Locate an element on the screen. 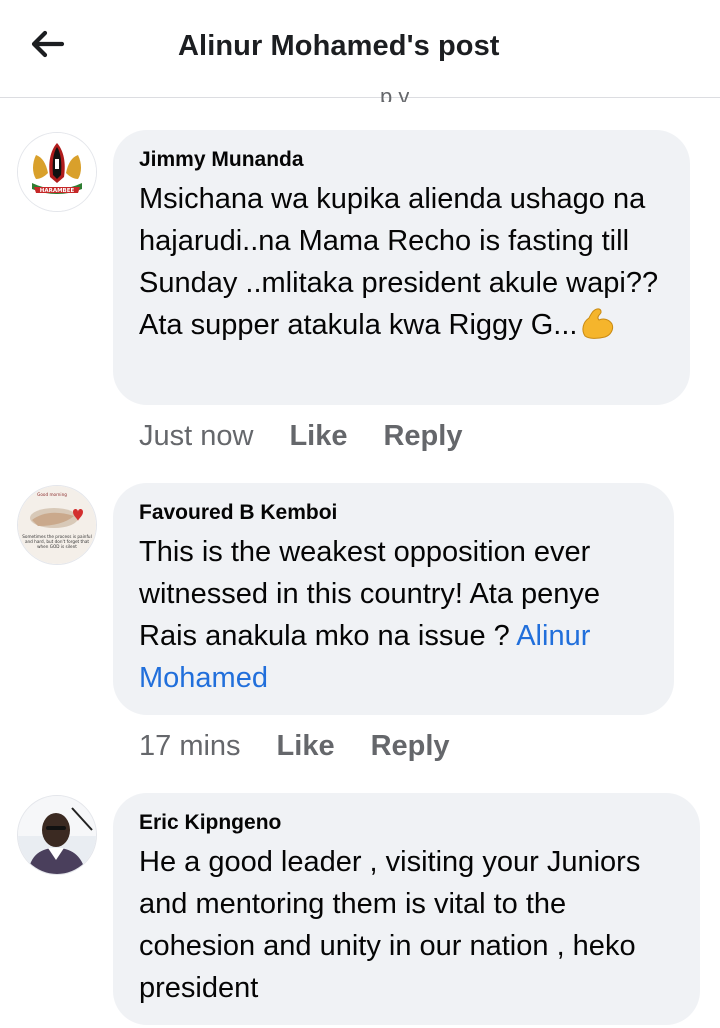 The width and height of the screenshot is (720, 1028). comment-author: Eric Kipngeno is located at coordinates (407, 823).